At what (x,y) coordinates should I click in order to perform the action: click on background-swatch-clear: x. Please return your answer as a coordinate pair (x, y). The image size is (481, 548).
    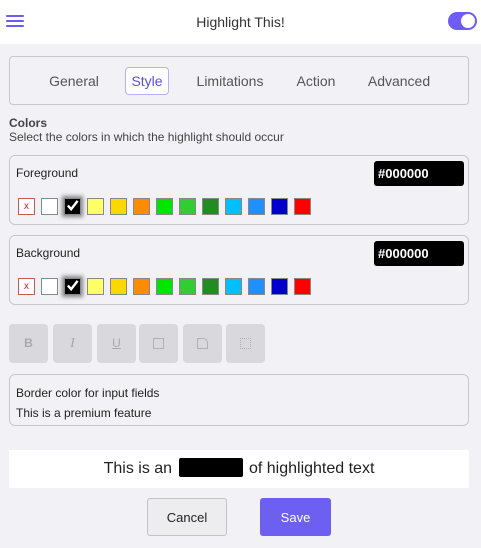
    Looking at the image, I should click on (26, 286).